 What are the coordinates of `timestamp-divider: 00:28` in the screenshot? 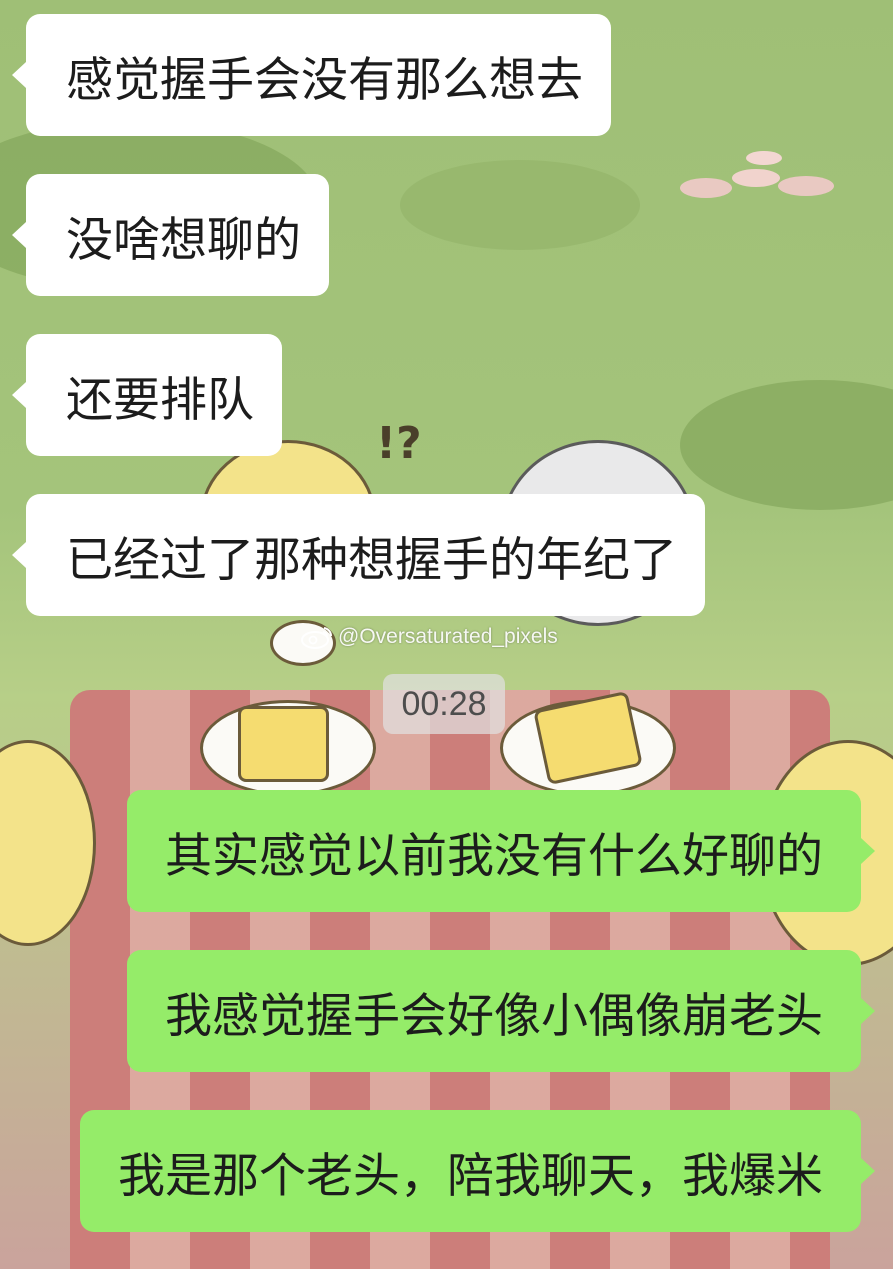 It's located at (444, 704).